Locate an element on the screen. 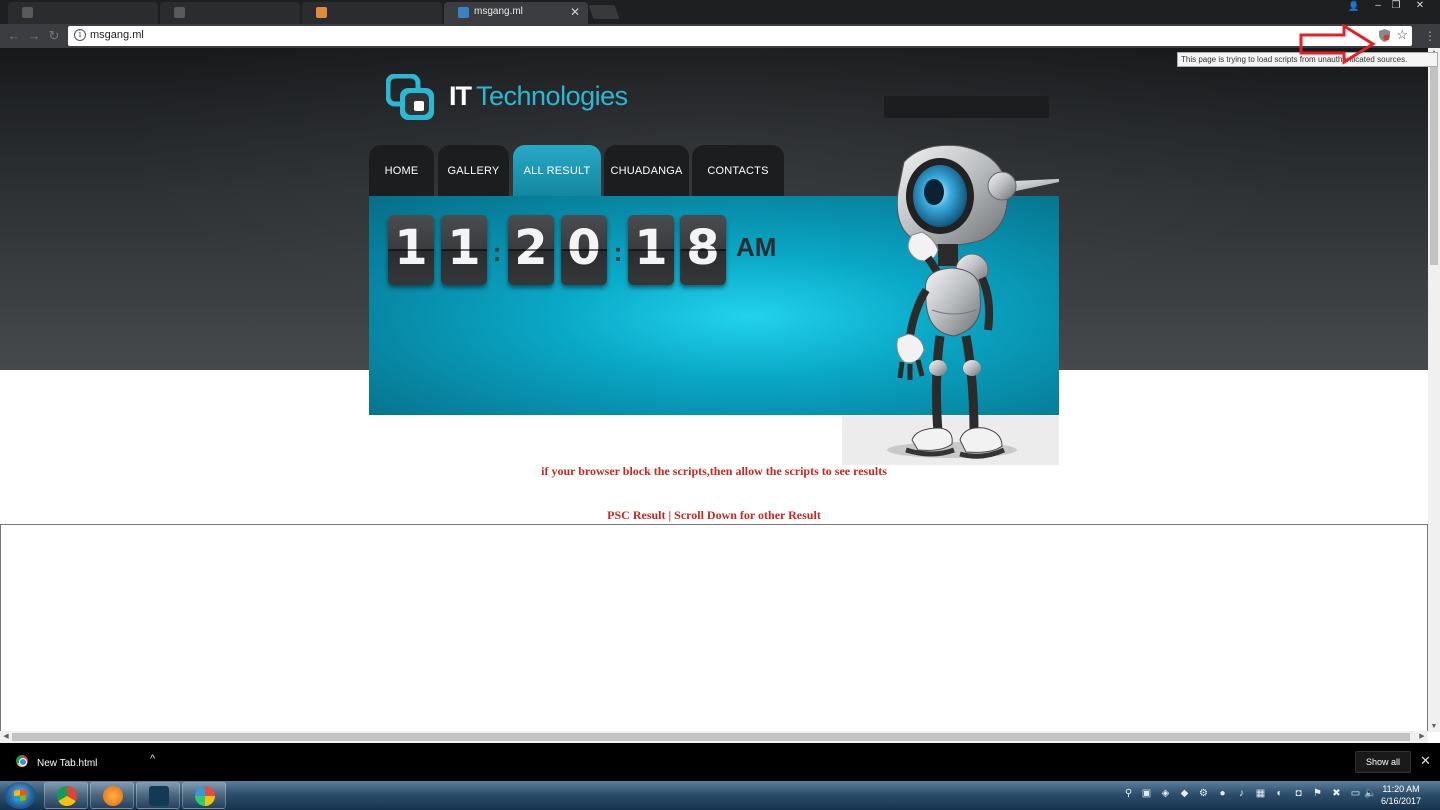 The width and height of the screenshot is (1440, 810). close-shelf-icon: ✕ is located at coordinates (1425, 761).